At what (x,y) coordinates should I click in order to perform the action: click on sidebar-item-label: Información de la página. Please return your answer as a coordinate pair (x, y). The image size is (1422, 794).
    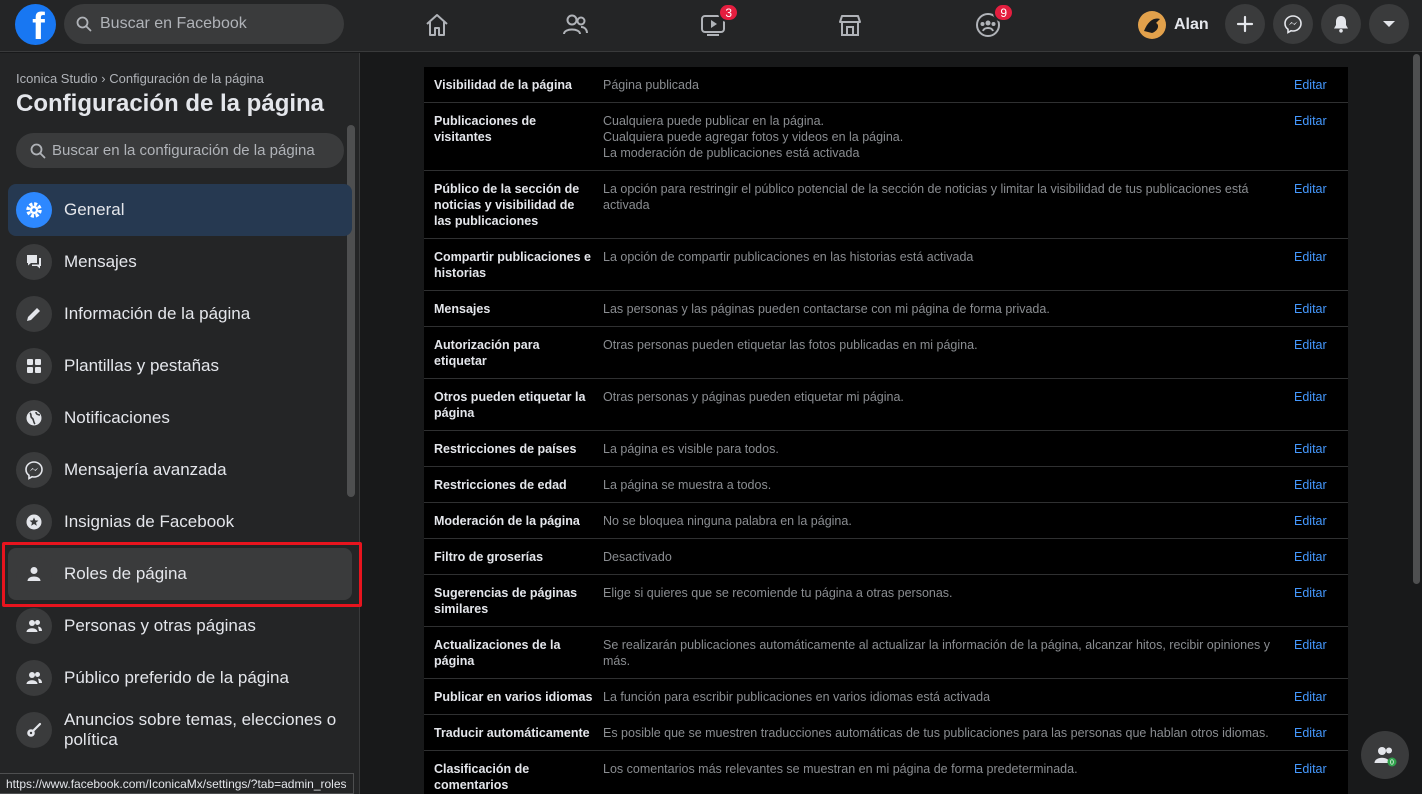
    Looking at the image, I should click on (157, 313).